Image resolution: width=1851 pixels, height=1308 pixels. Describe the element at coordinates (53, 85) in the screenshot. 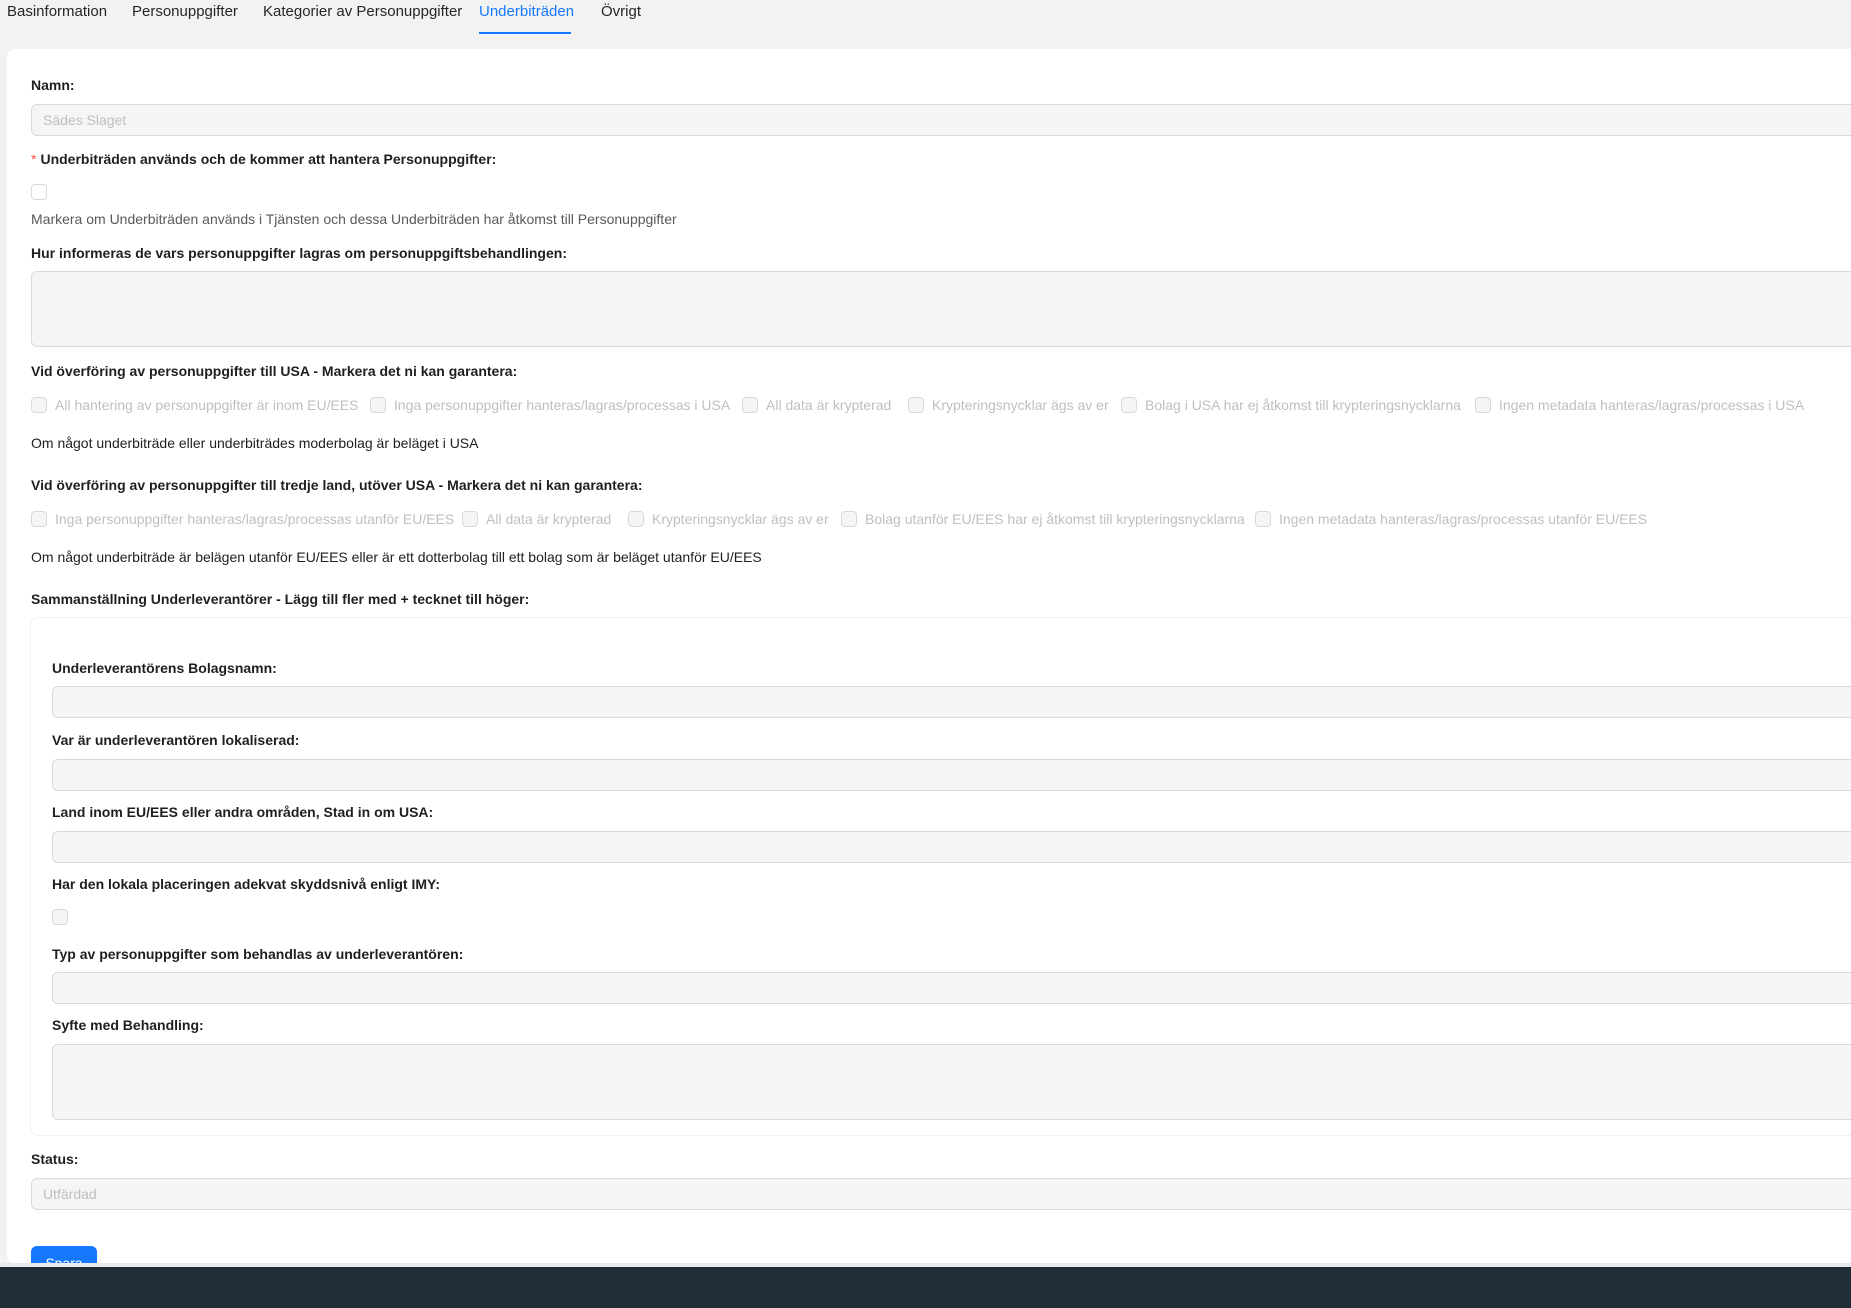

I see `name-label: Namn:` at that location.